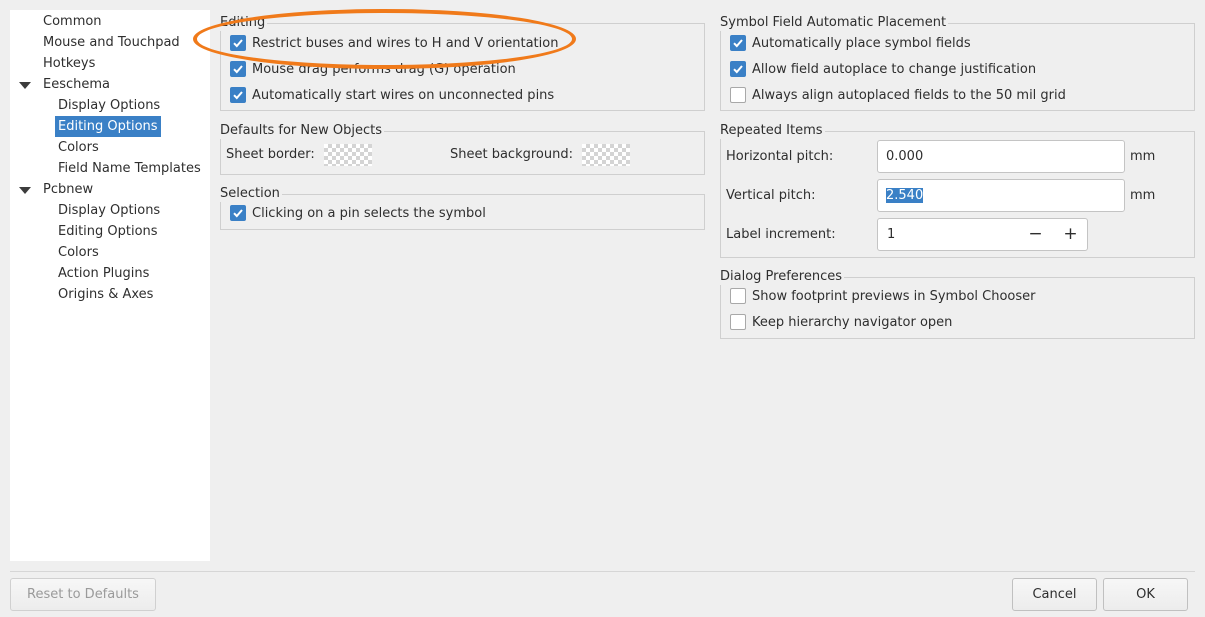 This screenshot has width=1205, height=617. I want to click on pin-selects-symbol-checkbox, so click(238, 213).